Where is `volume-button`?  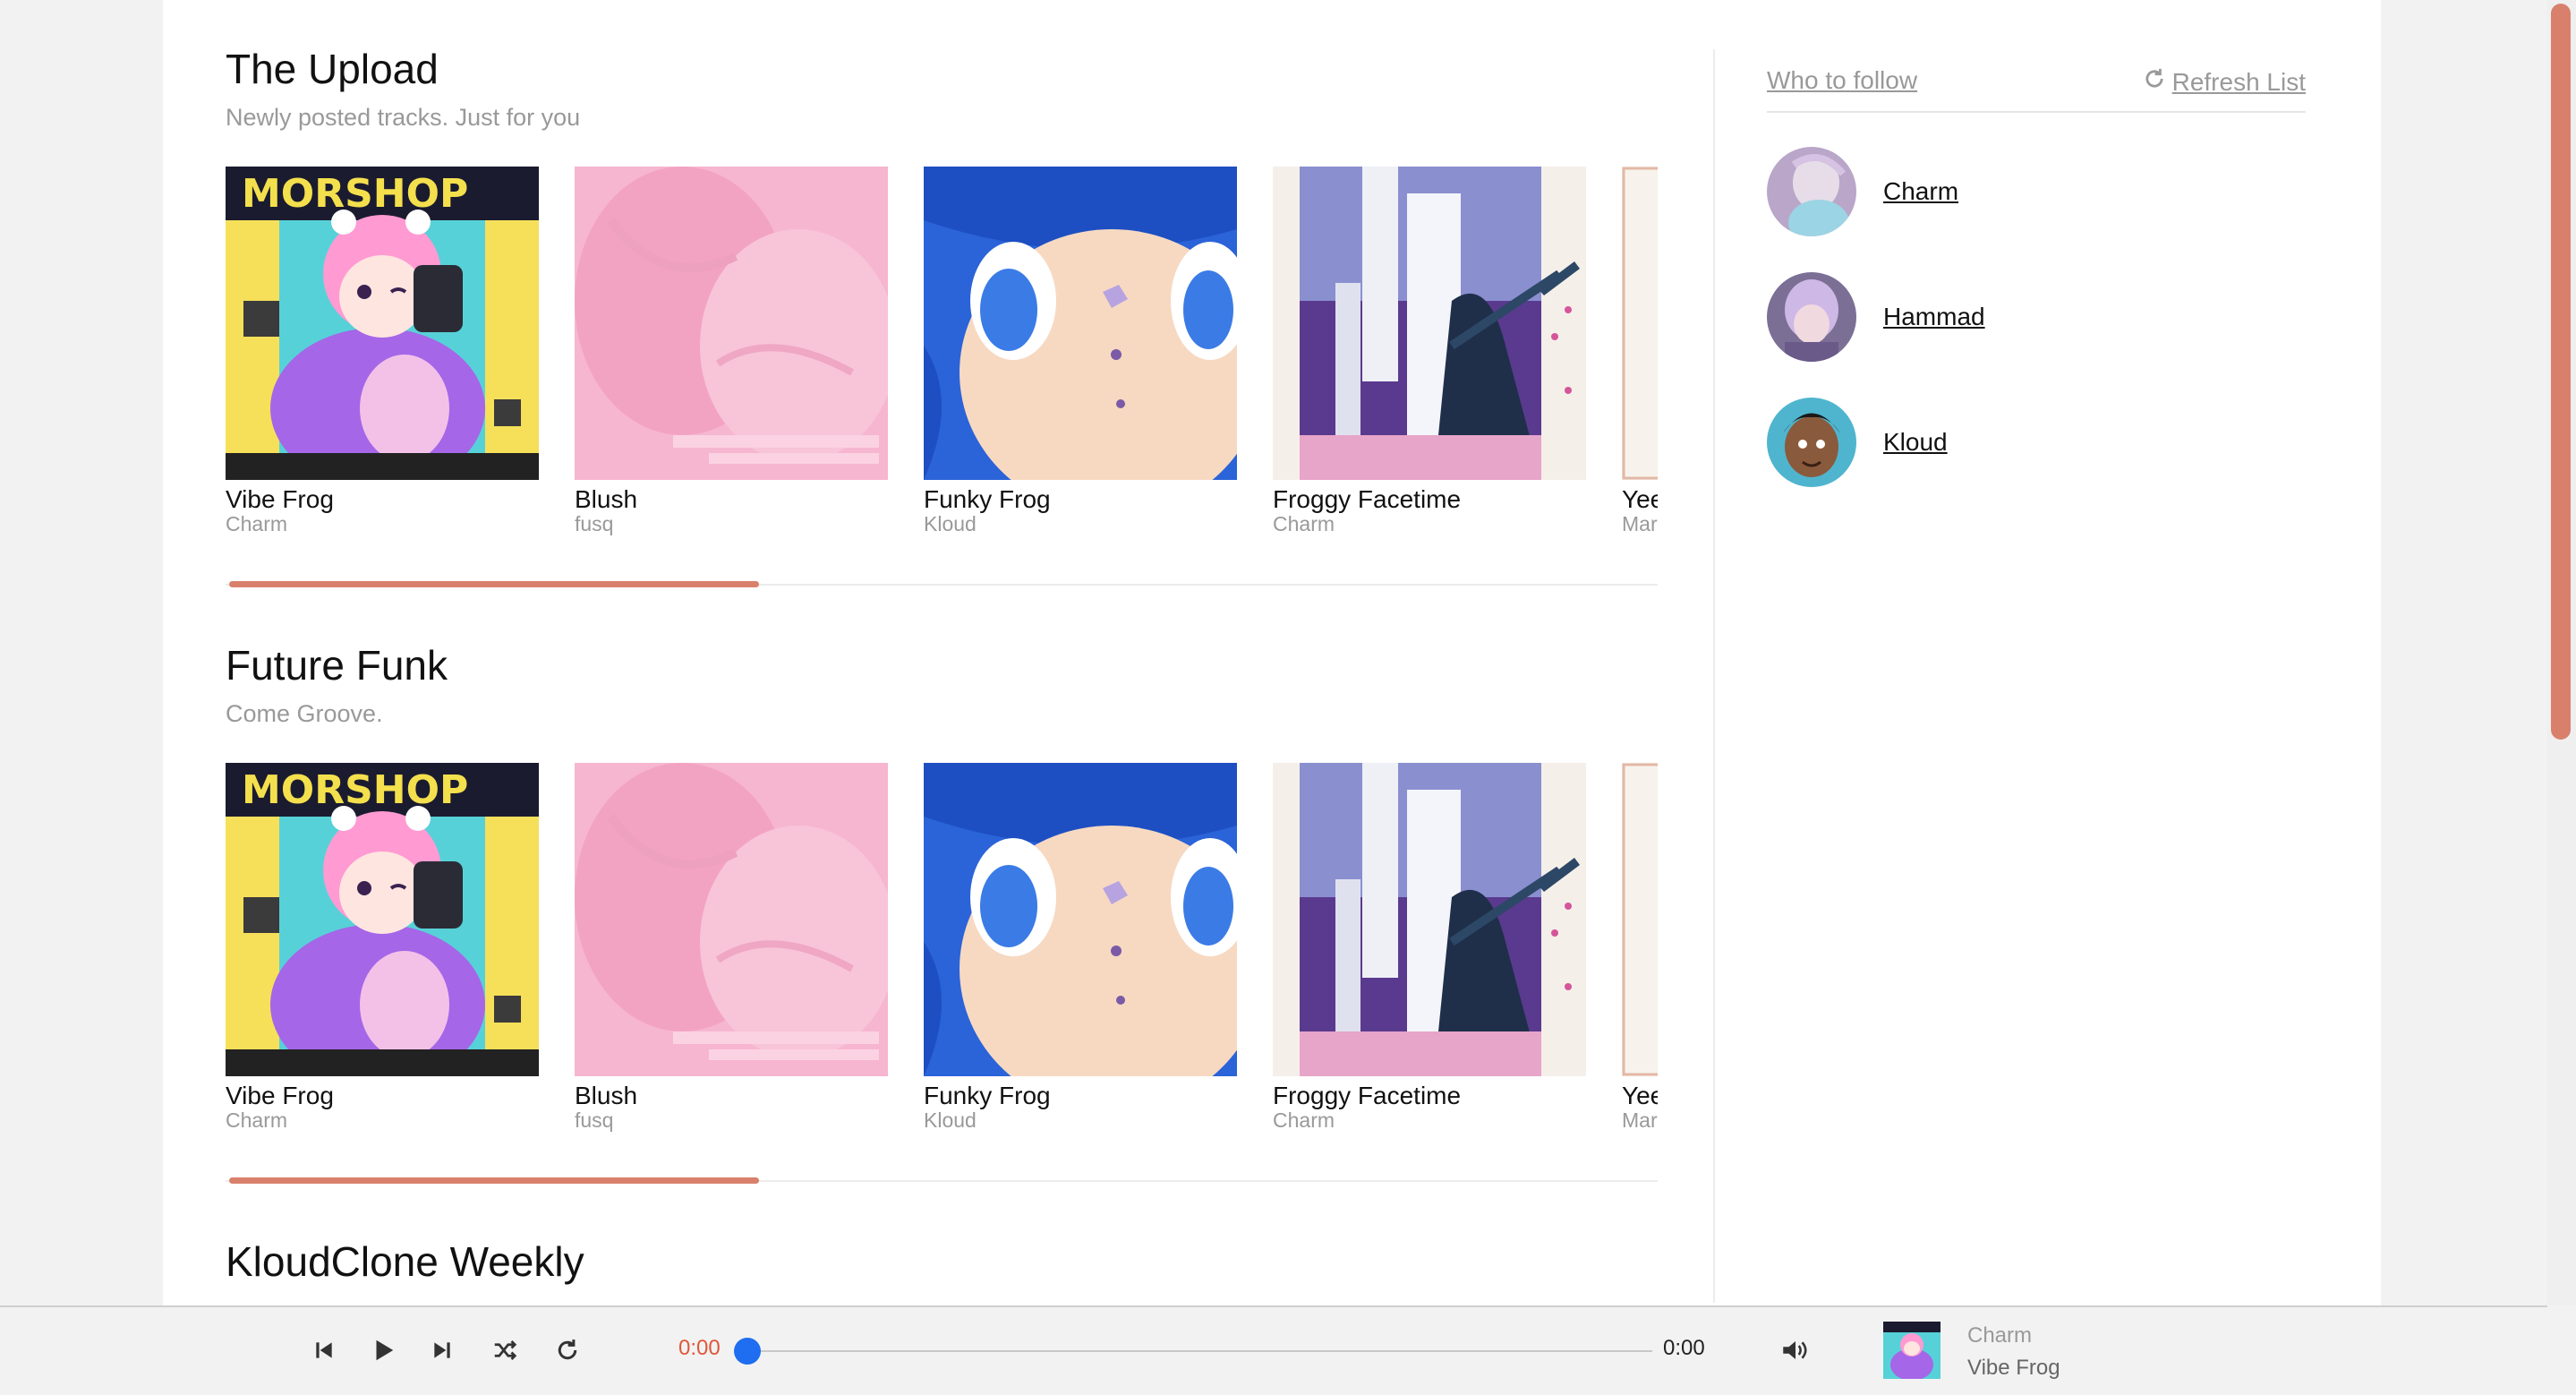 volume-button is located at coordinates (1795, 1352).